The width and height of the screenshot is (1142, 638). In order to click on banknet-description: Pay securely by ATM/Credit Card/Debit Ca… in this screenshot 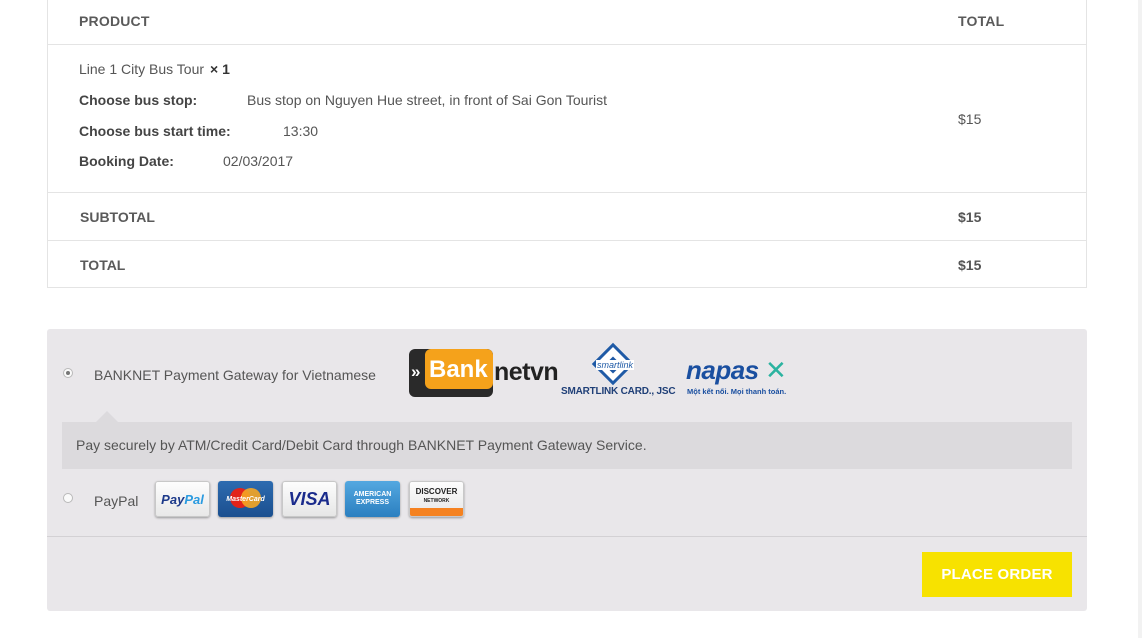, I will do `click(361, 445)`.